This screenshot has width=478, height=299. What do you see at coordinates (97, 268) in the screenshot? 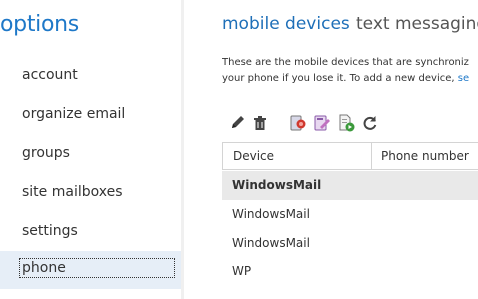
I see `nav-item-label: phone` at bounding box center [97, 268].